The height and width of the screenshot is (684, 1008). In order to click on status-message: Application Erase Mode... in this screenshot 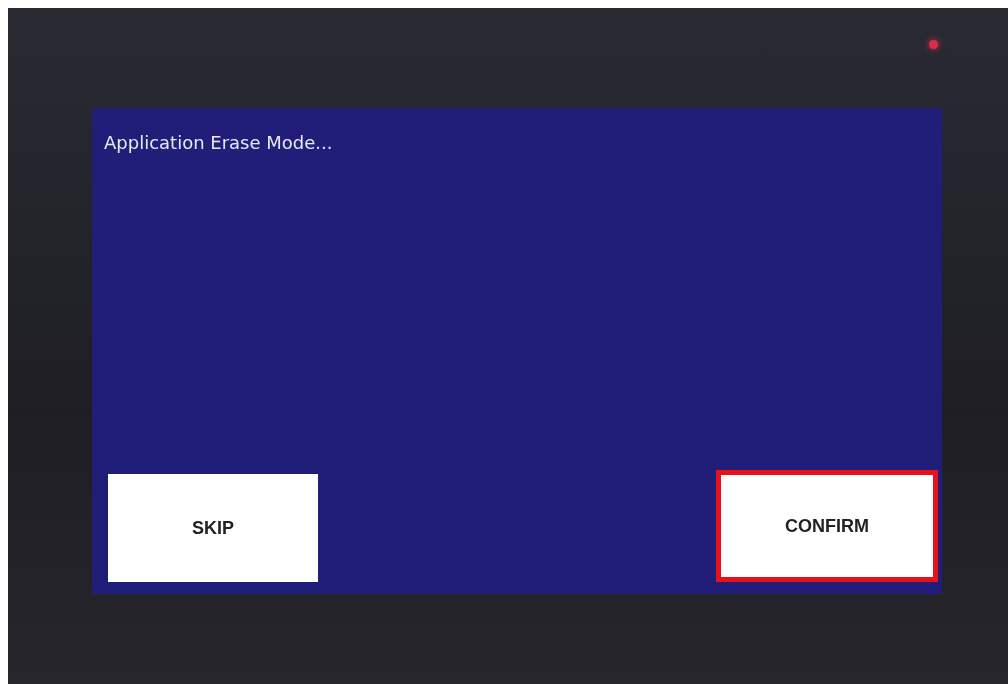, I will do `click(218, 142)`.